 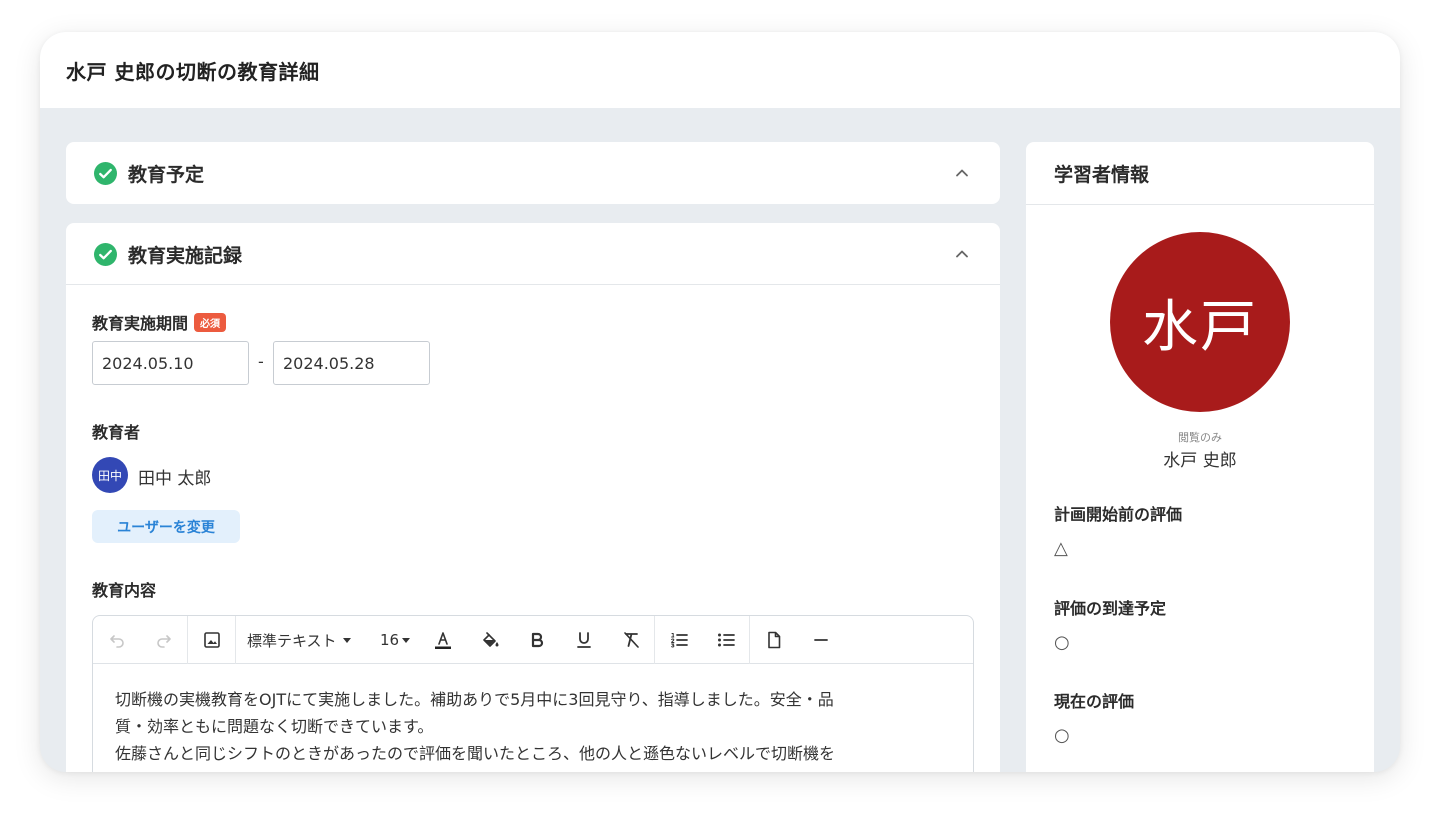 I want to click on eval-before-label: 計画開始前の評価, so click(x=1118, y=514).